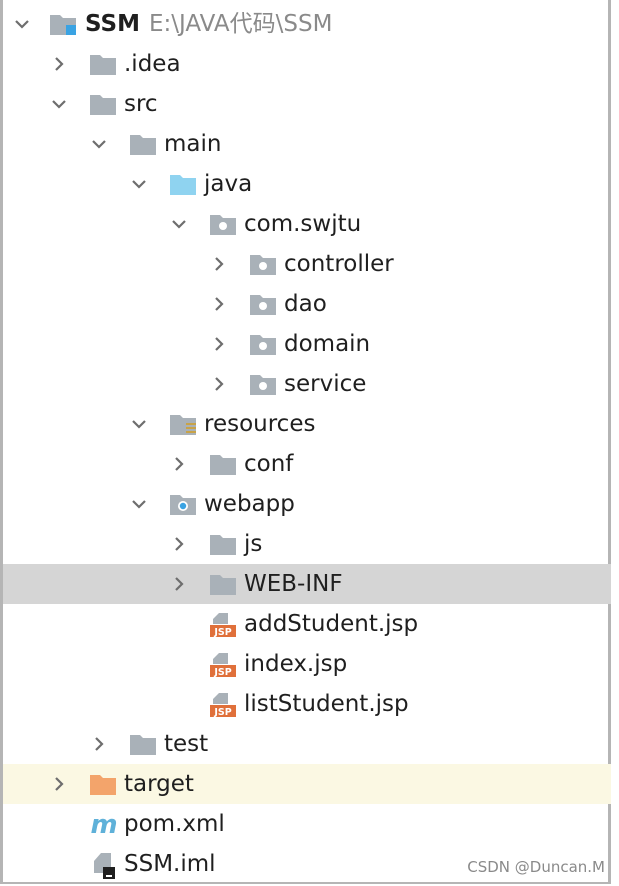 The image size is (619, 886). What do you see at coordinates (307, 144) in the screenshot?
I see `tree-row-main: main` at bounding box center [307, 144].